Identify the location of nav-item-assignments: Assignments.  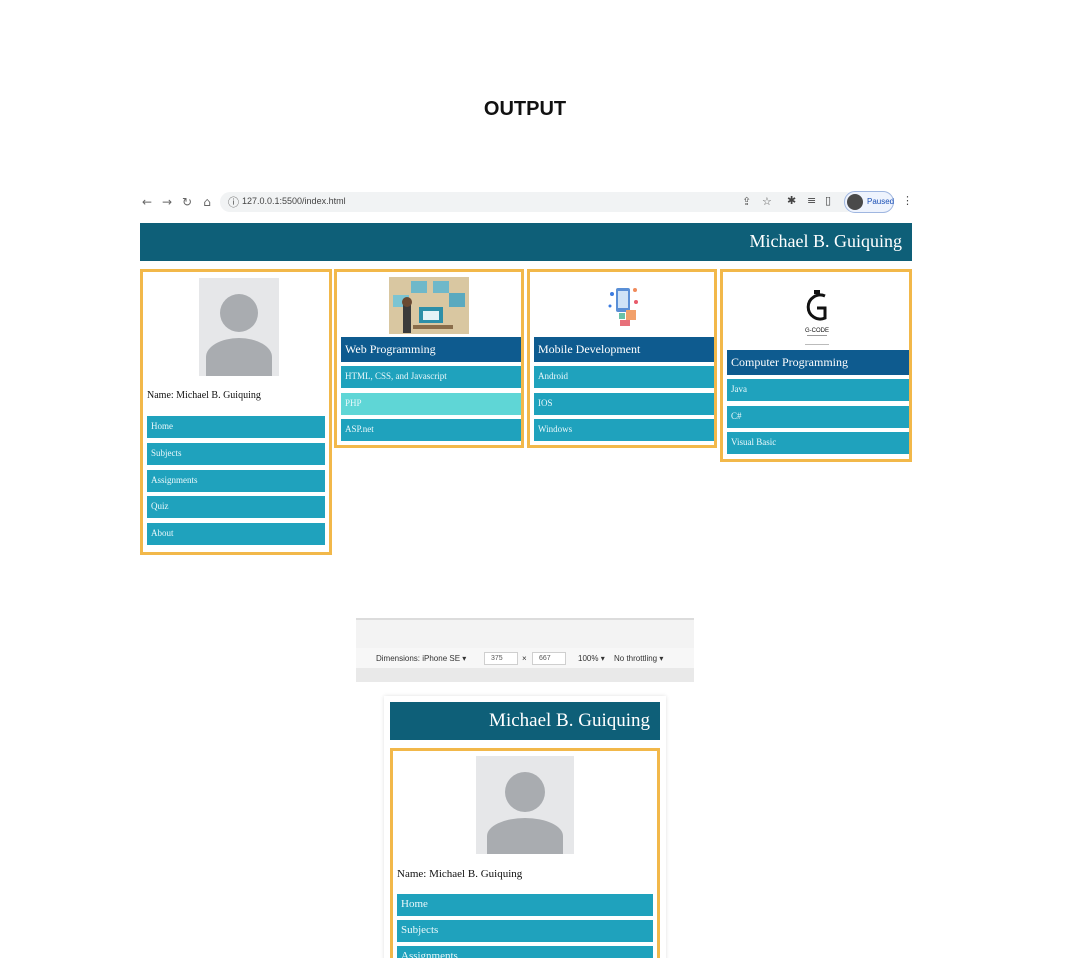
(236, 481).